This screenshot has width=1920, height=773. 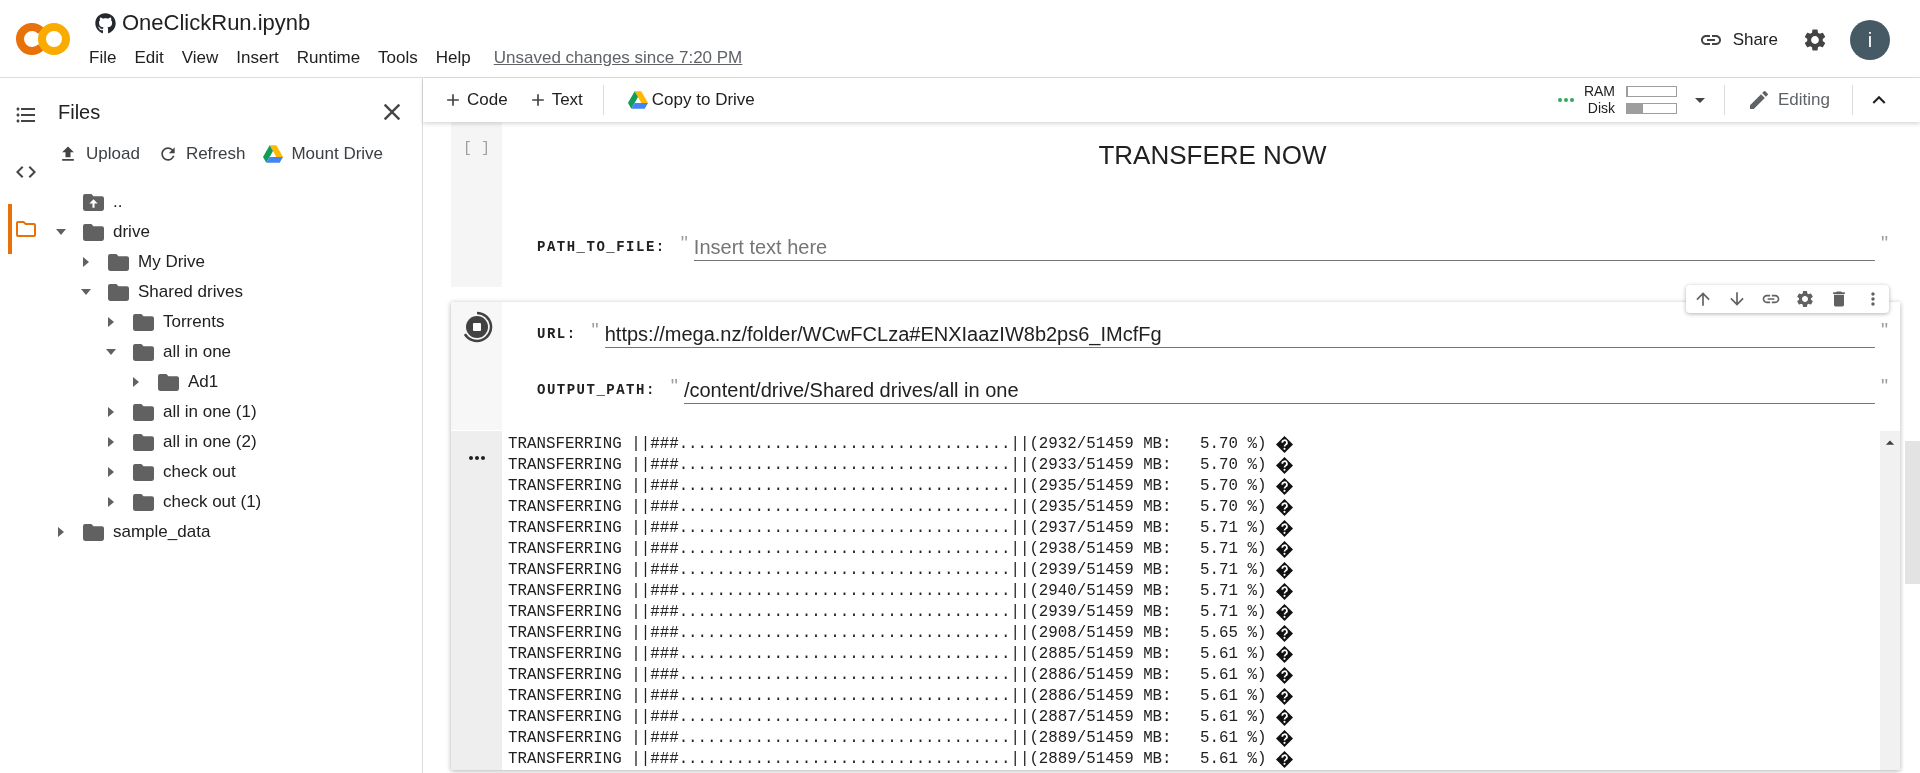 What do you see at coordinates (887, 717) in the screenshot?
I see `output-line: TRANSFERRING ||###...................................||(2887/51459 MB: 5.61 %)` at bounding box center [887, 717].